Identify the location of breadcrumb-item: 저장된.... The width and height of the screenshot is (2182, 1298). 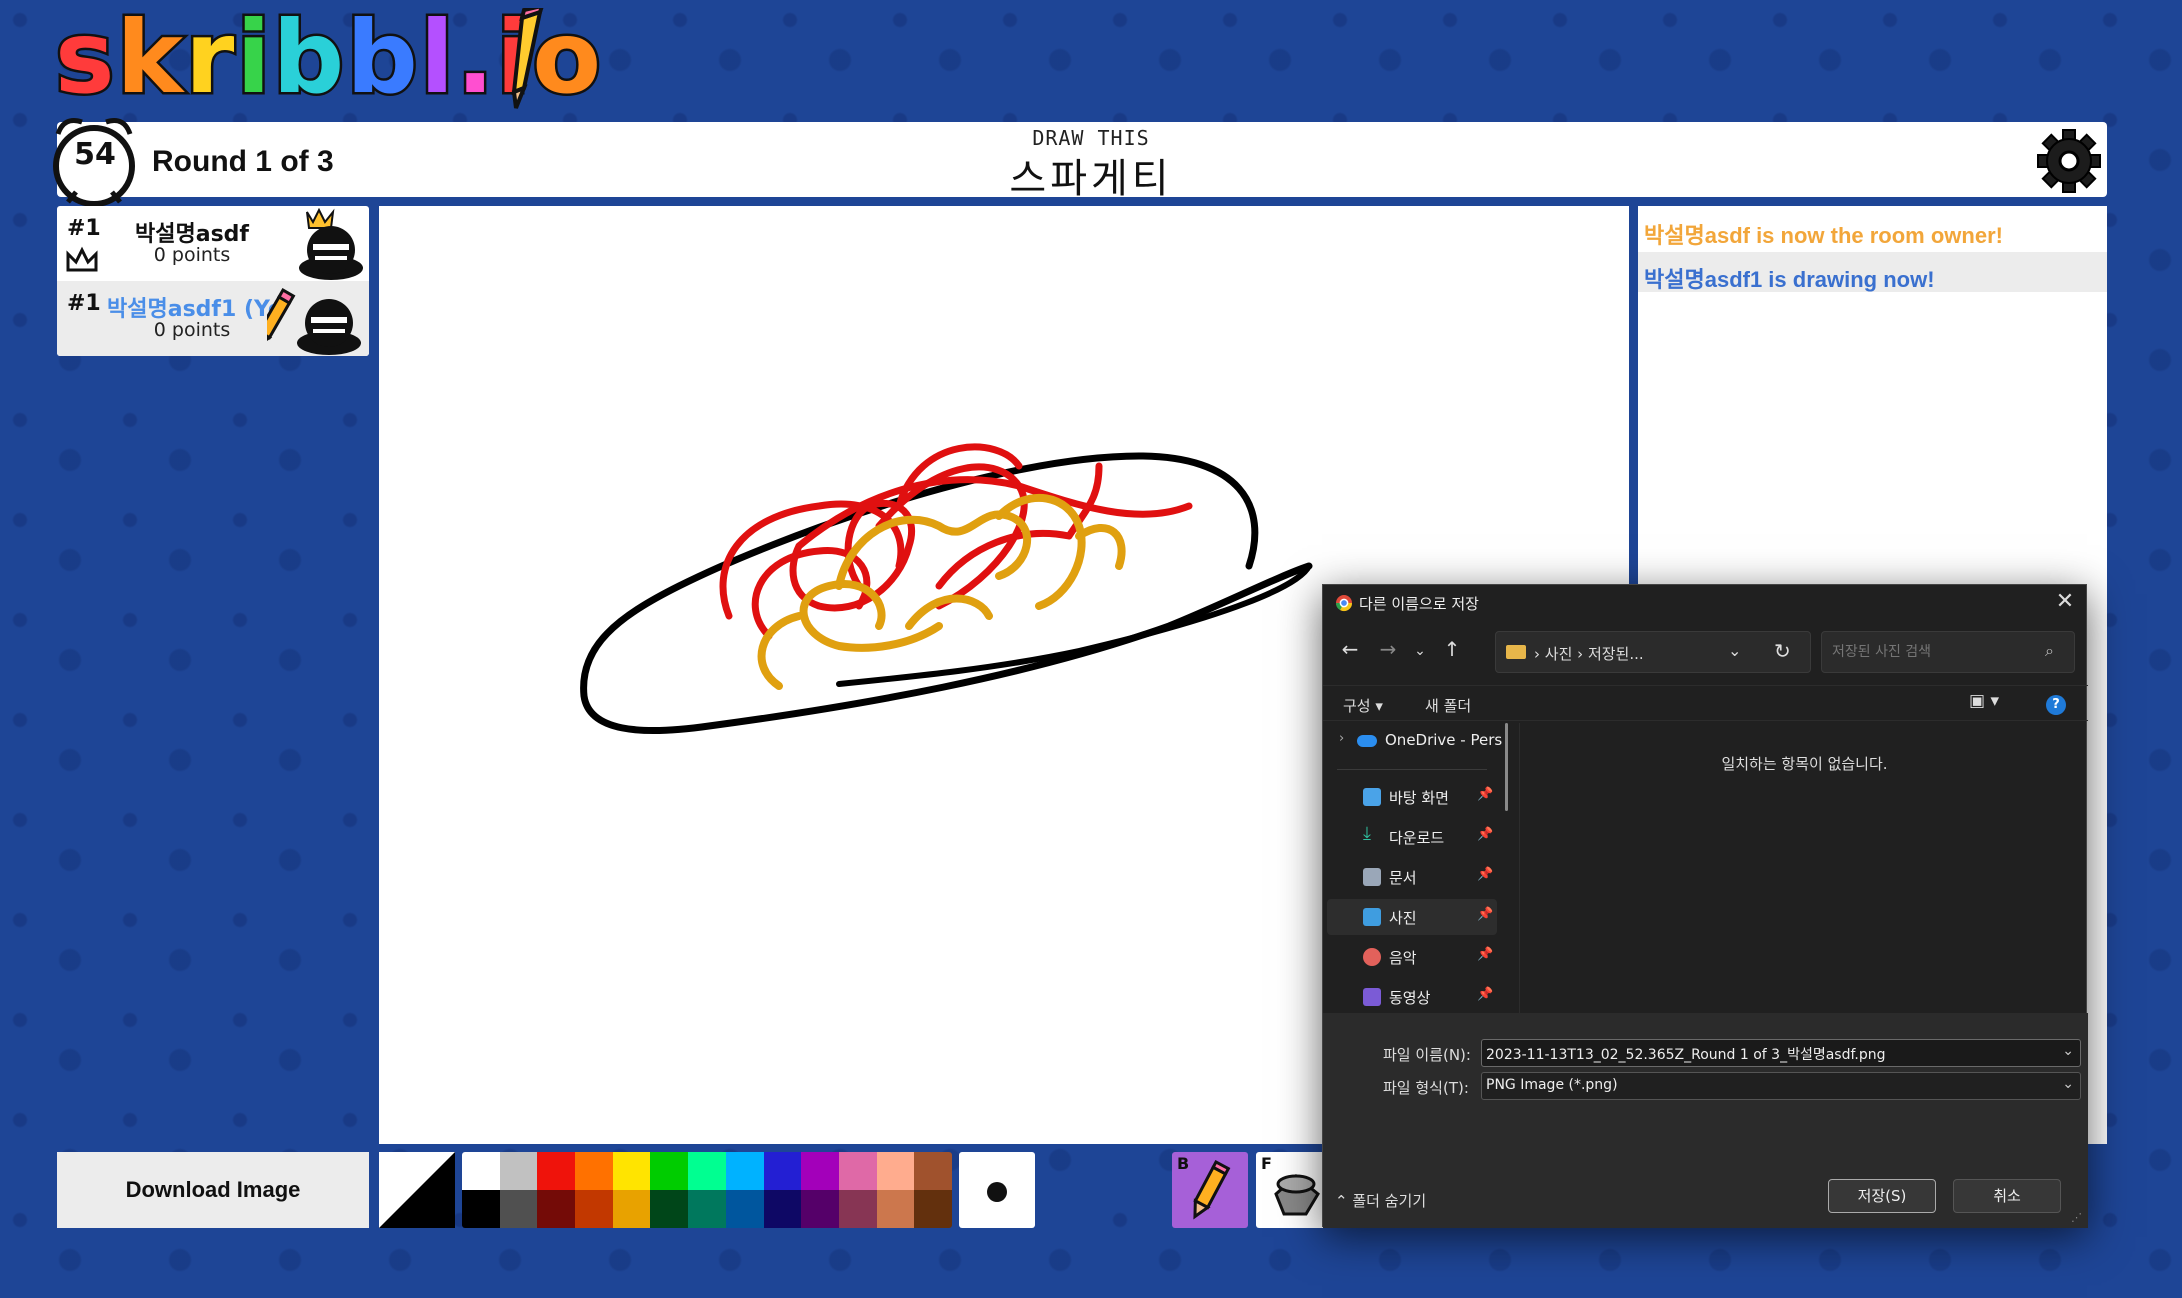
(1616, 654).